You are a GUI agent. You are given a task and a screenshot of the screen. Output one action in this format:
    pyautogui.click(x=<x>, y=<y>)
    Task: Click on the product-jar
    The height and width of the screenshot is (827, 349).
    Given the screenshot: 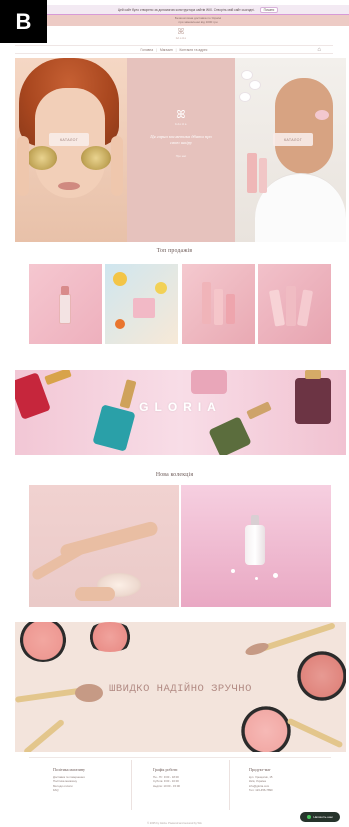 What is the action you would take?
    pyautogui.click(x=144, y=308)
    